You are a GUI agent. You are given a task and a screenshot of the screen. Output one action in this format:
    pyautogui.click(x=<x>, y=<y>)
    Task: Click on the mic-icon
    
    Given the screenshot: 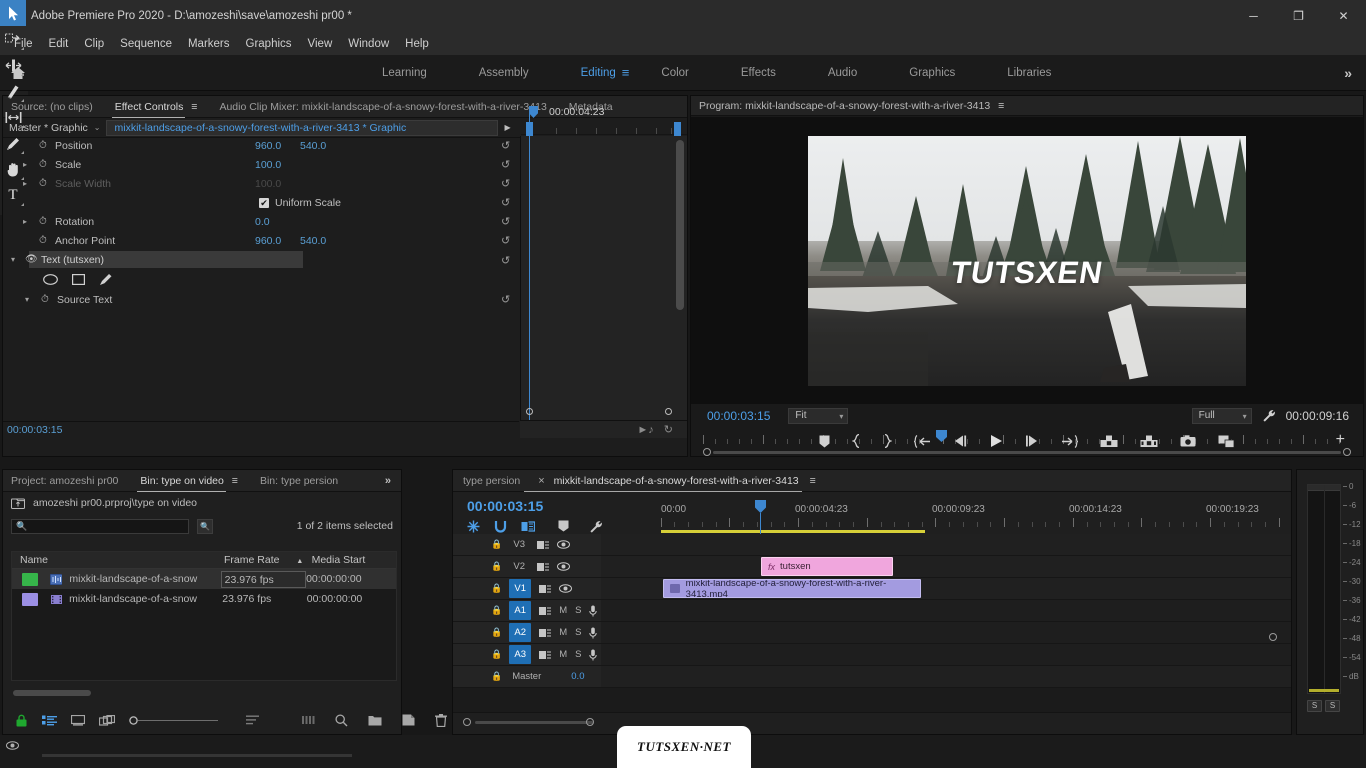 What is the action you would take?
    pyautogui.click(x=593, y=655)
    